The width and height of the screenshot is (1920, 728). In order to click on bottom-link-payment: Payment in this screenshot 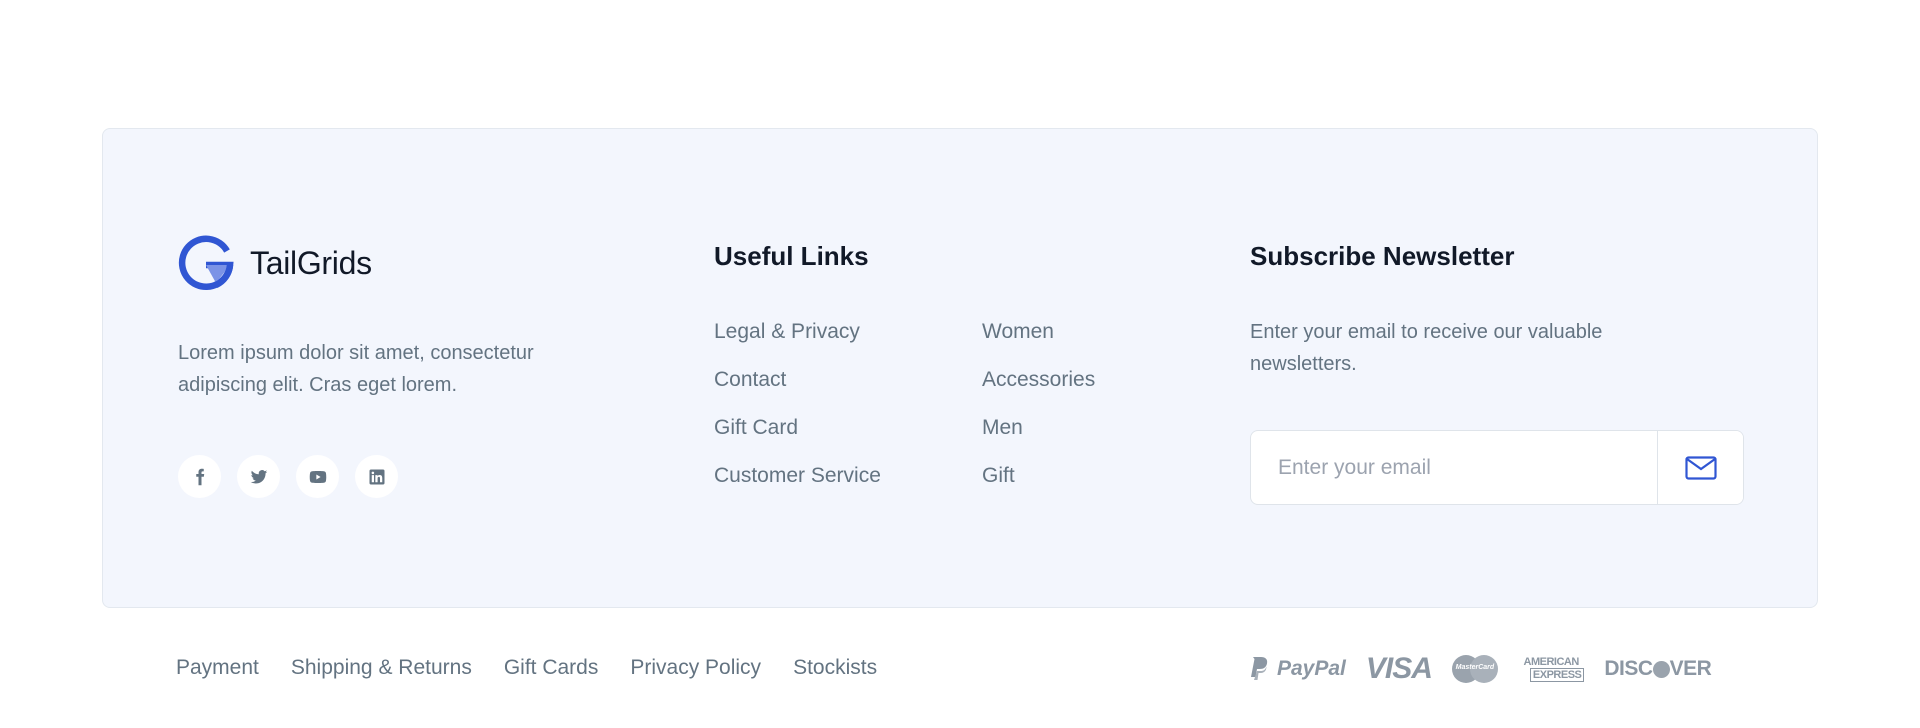, I will do `click(217, 668)`.